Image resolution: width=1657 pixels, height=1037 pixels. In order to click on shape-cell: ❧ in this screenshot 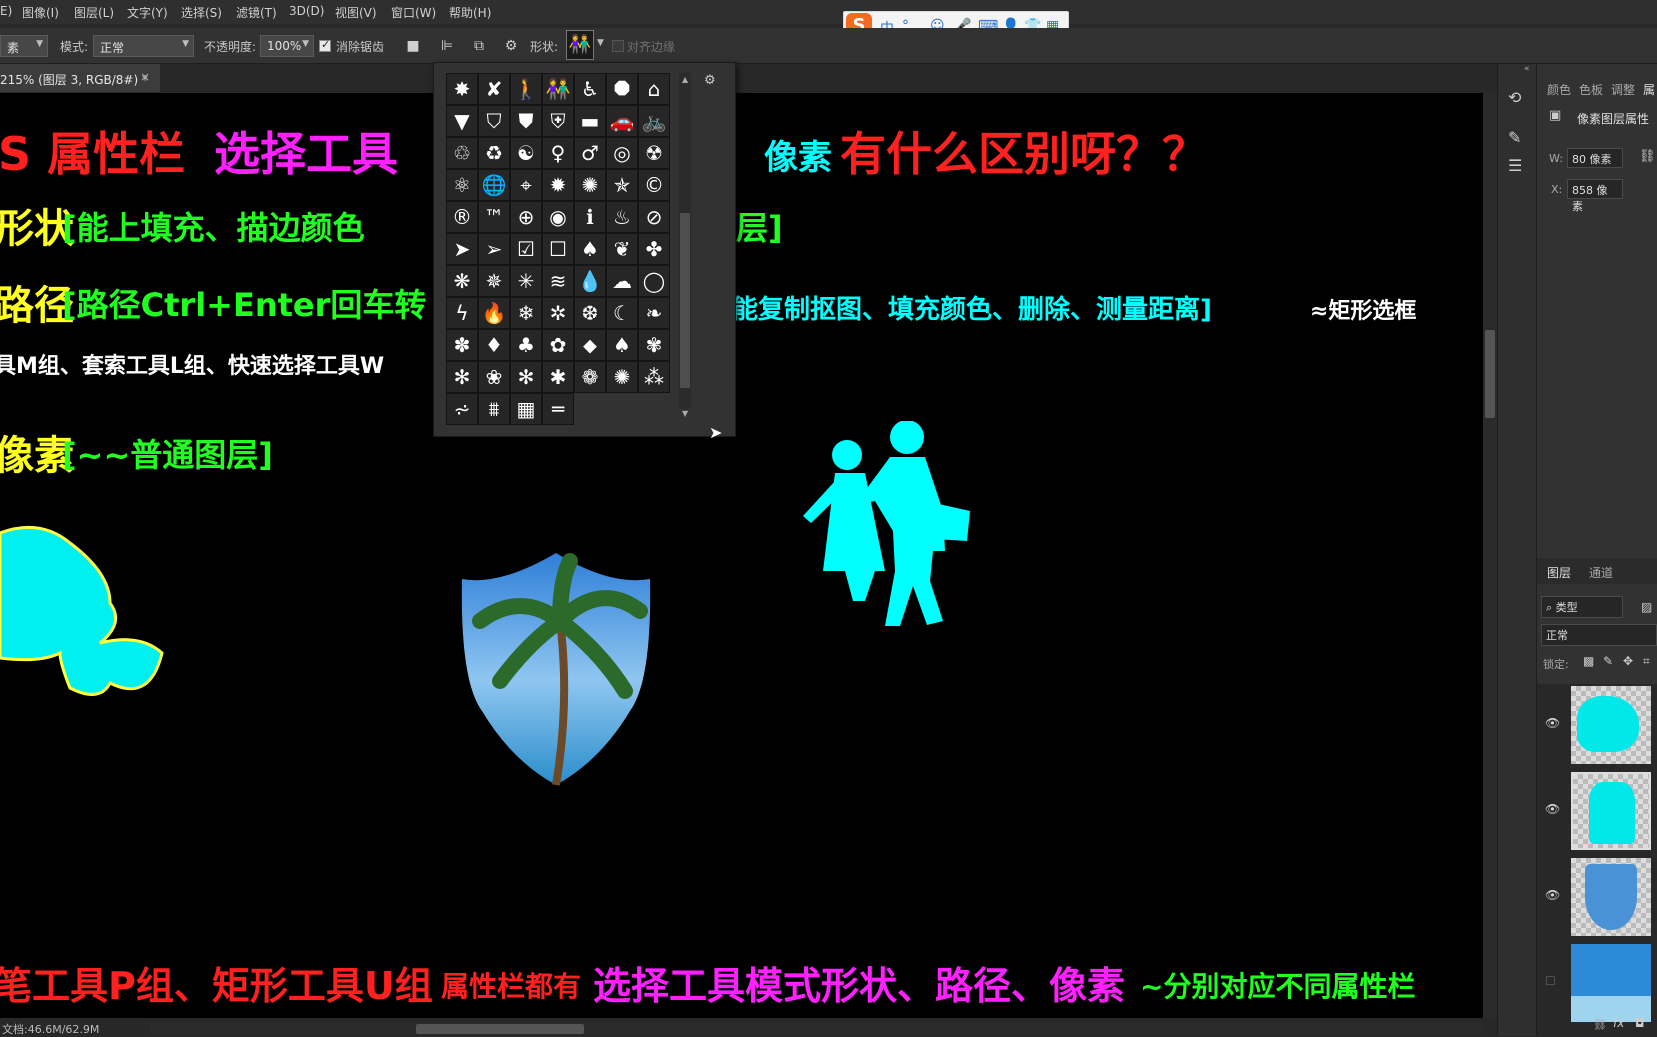, I will do `click(654, 313)`.